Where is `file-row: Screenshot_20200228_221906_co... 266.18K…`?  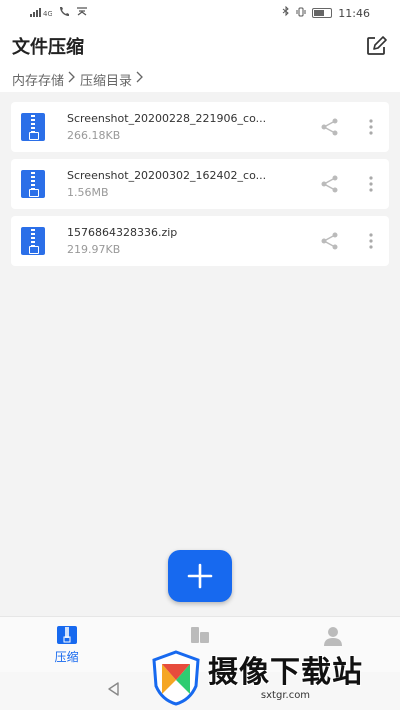 file-row: Screenshot_20200228_221906_co... 266.18K… is located at coordinates (200, 127).